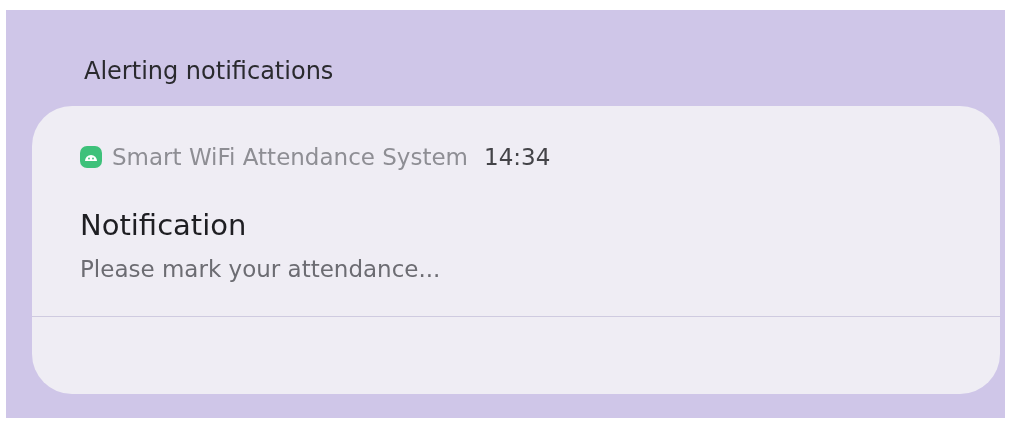 This screenshot has width=1012, height=435. Describe the element at coordinates (290, 157) in the screenshot. I see `app-name: Smart WiFi Attendance System` at that location.